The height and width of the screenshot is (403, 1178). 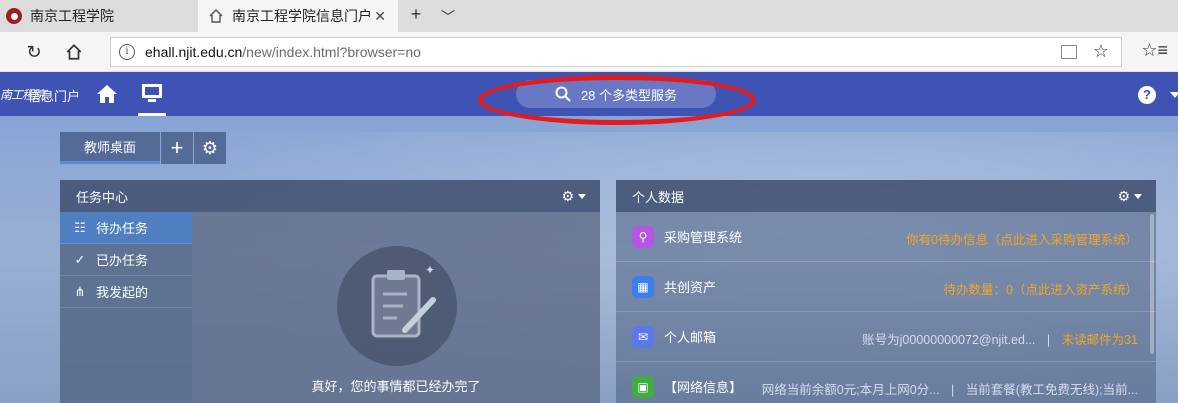 I want to click on browser-tab-2: 南京工程学院信息门户 ✕, so click(x=298, y=16).